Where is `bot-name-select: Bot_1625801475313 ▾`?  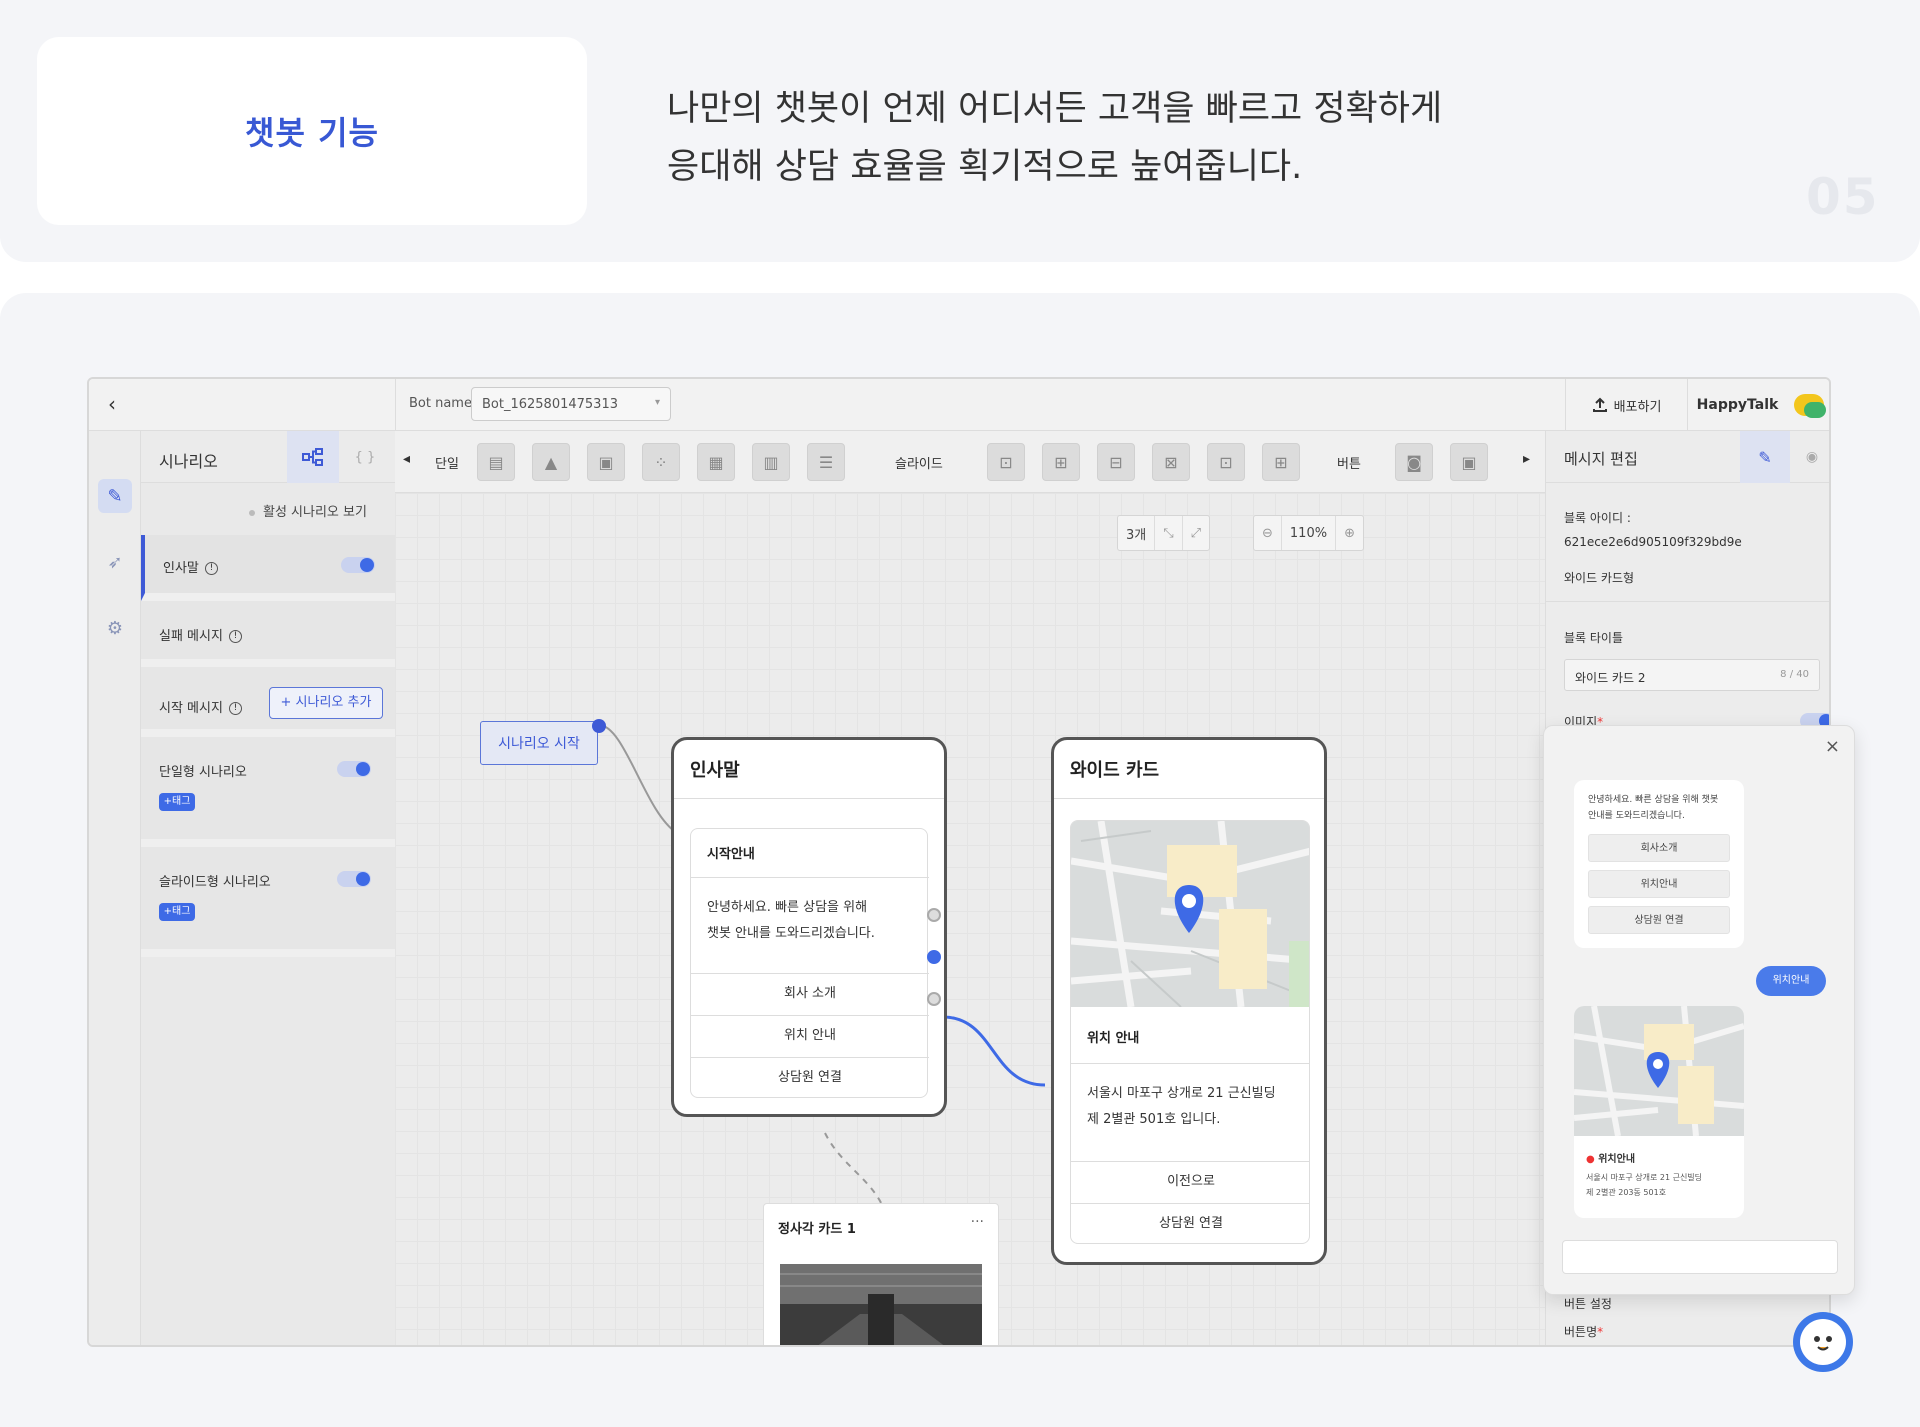
bot-name-select: Bot_1625801475313 ▾ is located at coordinates (571, 404).